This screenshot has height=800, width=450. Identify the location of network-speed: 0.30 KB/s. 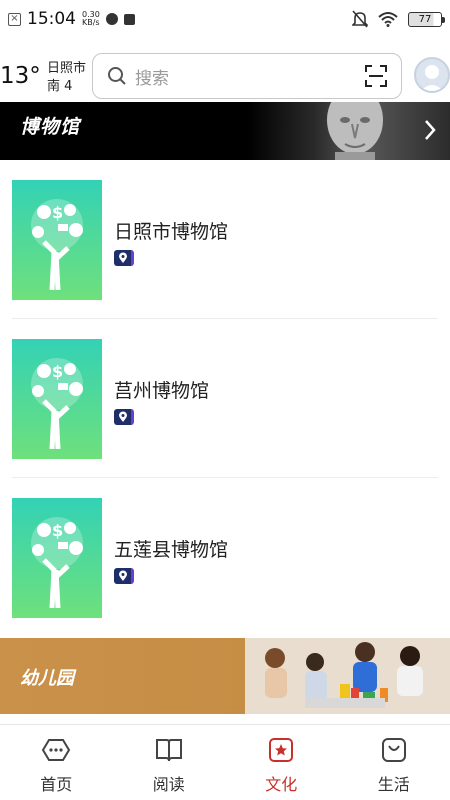
(91, 19).